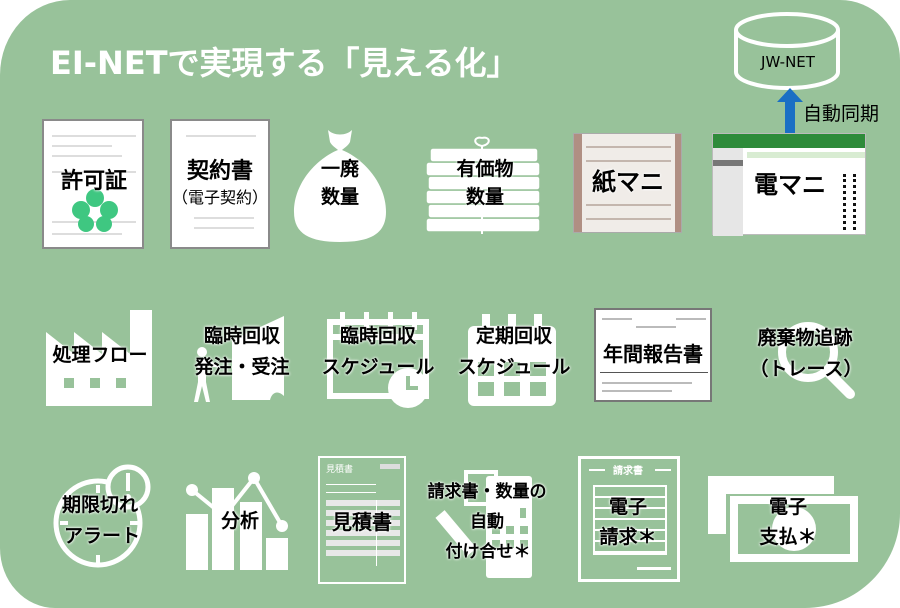 Image resolution: width=900 pixels, height=608 pixels. Describe the element at coordinates (513, 336) in the screenshot. I see `regular-schedule-line1: 定期回収` at that location.